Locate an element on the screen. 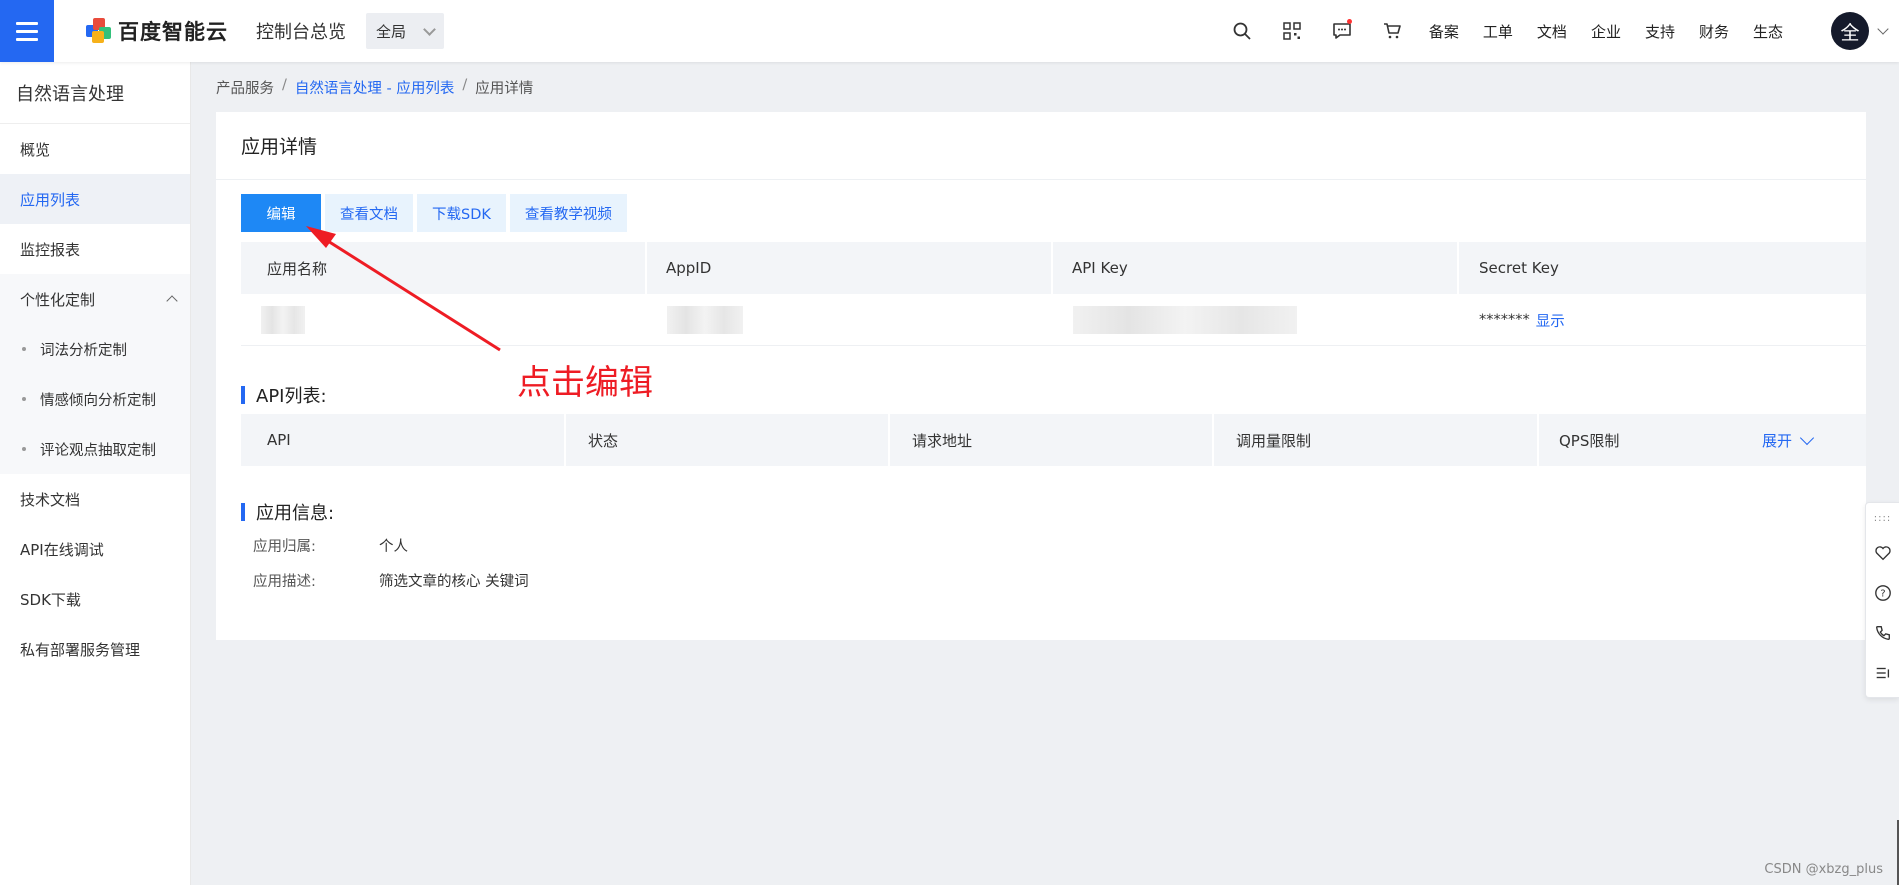 The height and width of the screenshot is (885, 1899). api-list-heading: API列表: is located at coordinates (284, 395).